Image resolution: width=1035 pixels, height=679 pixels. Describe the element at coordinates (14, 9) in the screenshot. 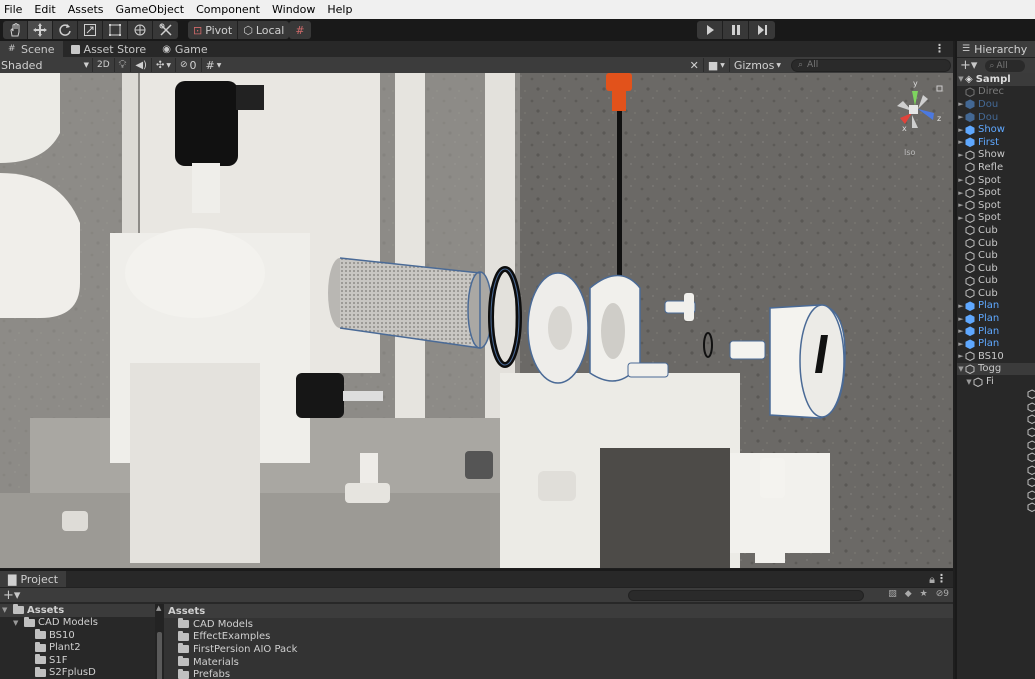

I see `menu-file: File` at that location.